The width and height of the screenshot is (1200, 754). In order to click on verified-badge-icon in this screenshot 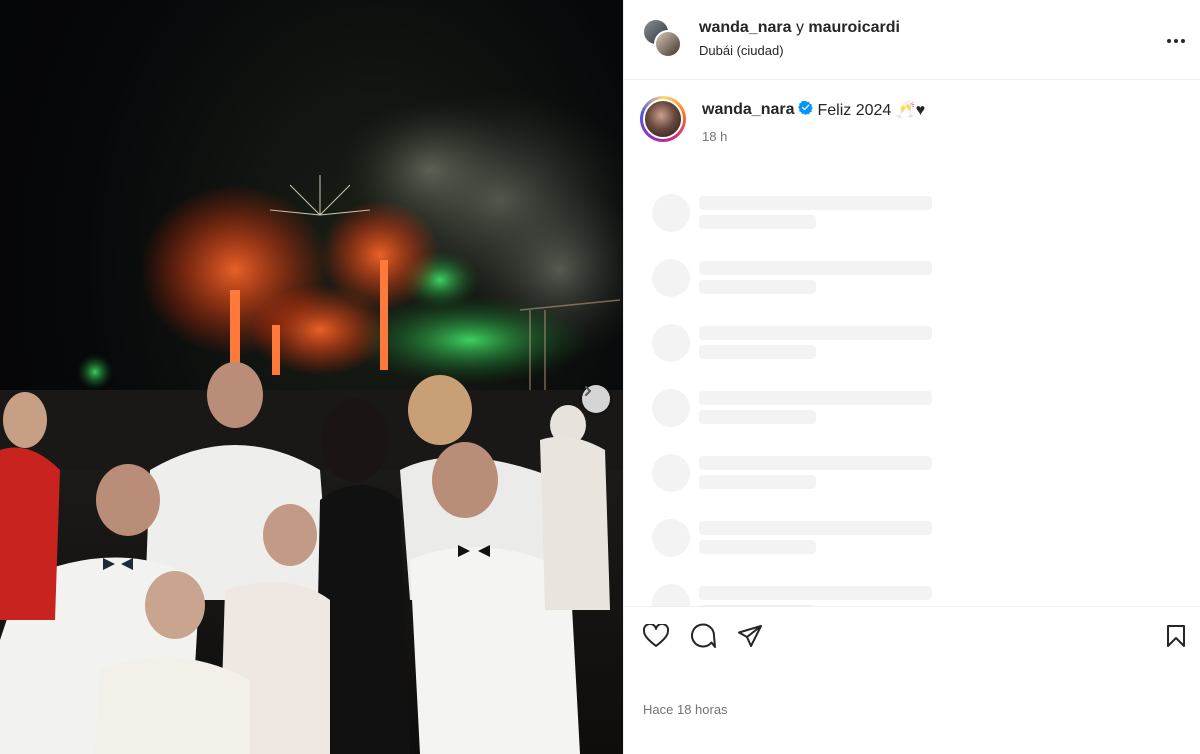, I will do `click(806, 110)`.